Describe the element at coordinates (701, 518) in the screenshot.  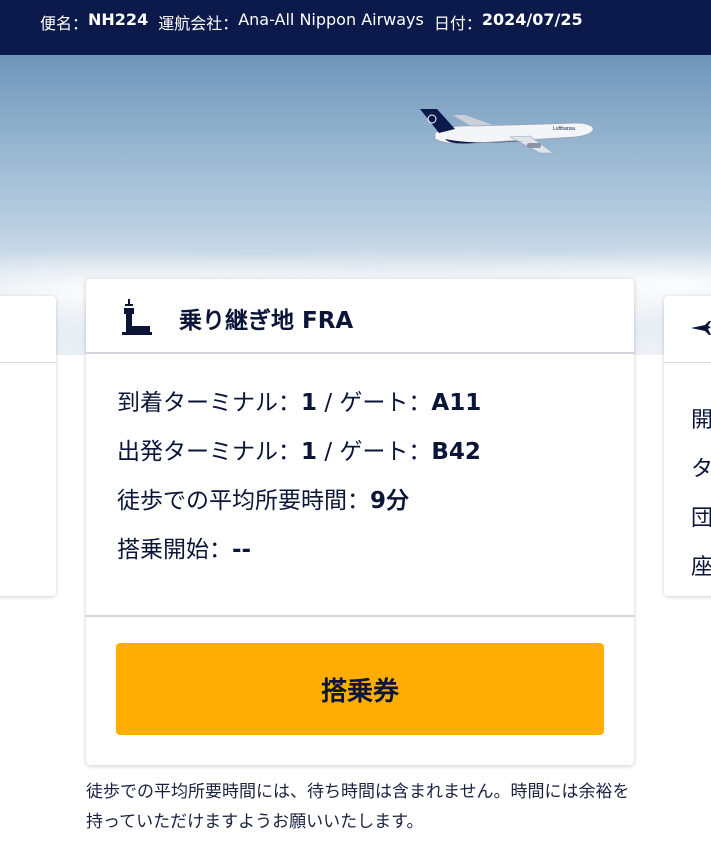
I see `next-leg-char: 団` at that location.